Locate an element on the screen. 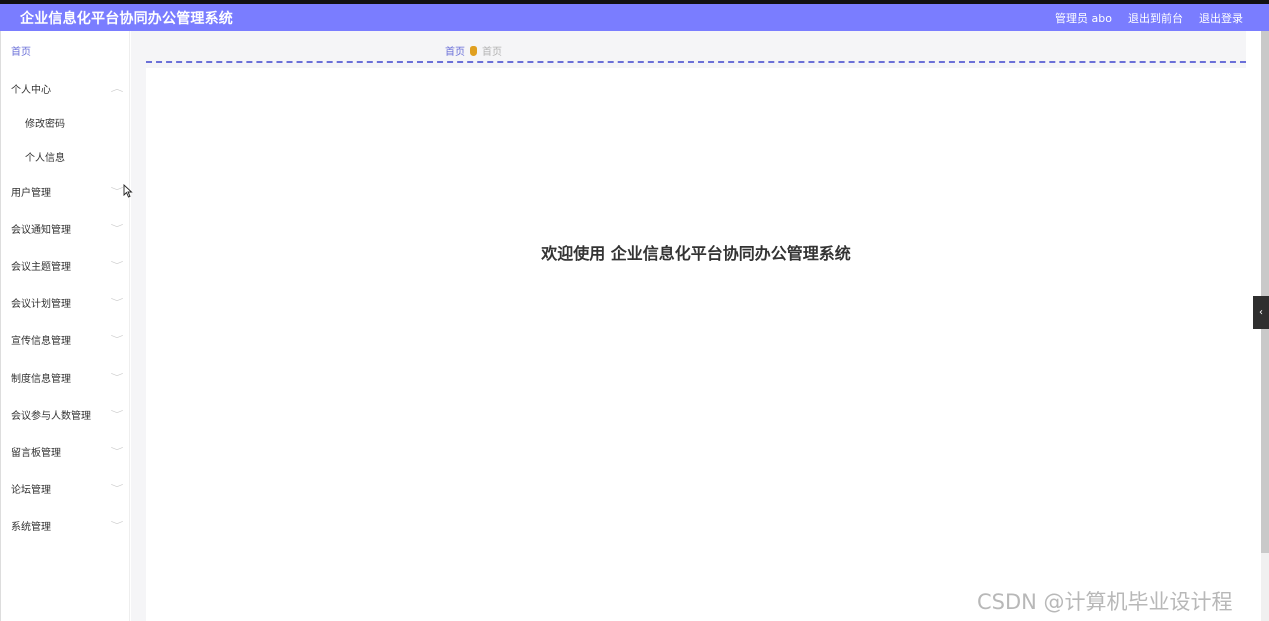  sidebar-item-label: 论坛管理 is located at coordinates (31, 490).